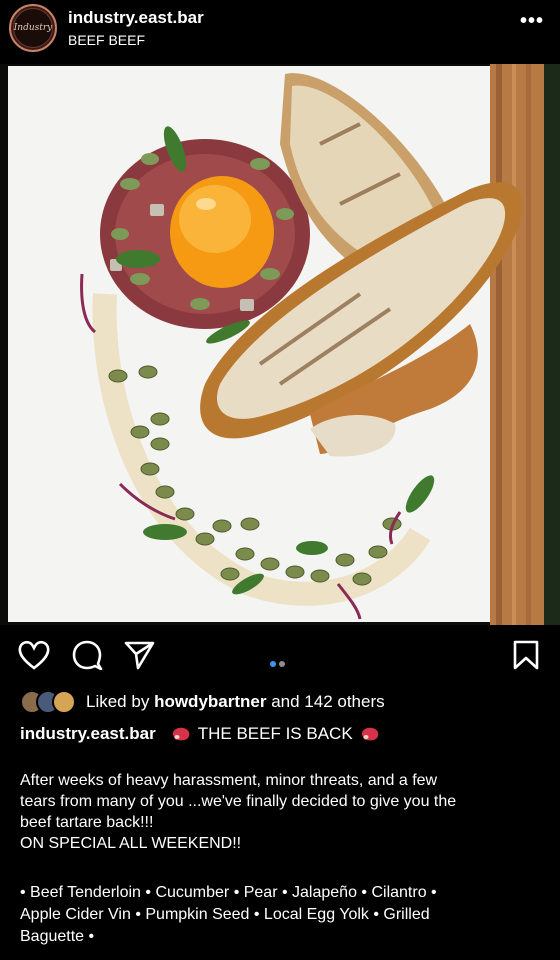 This screenshot has width=560, height=960. I want to click on likes-count: and 142 others, so click(327, 702).